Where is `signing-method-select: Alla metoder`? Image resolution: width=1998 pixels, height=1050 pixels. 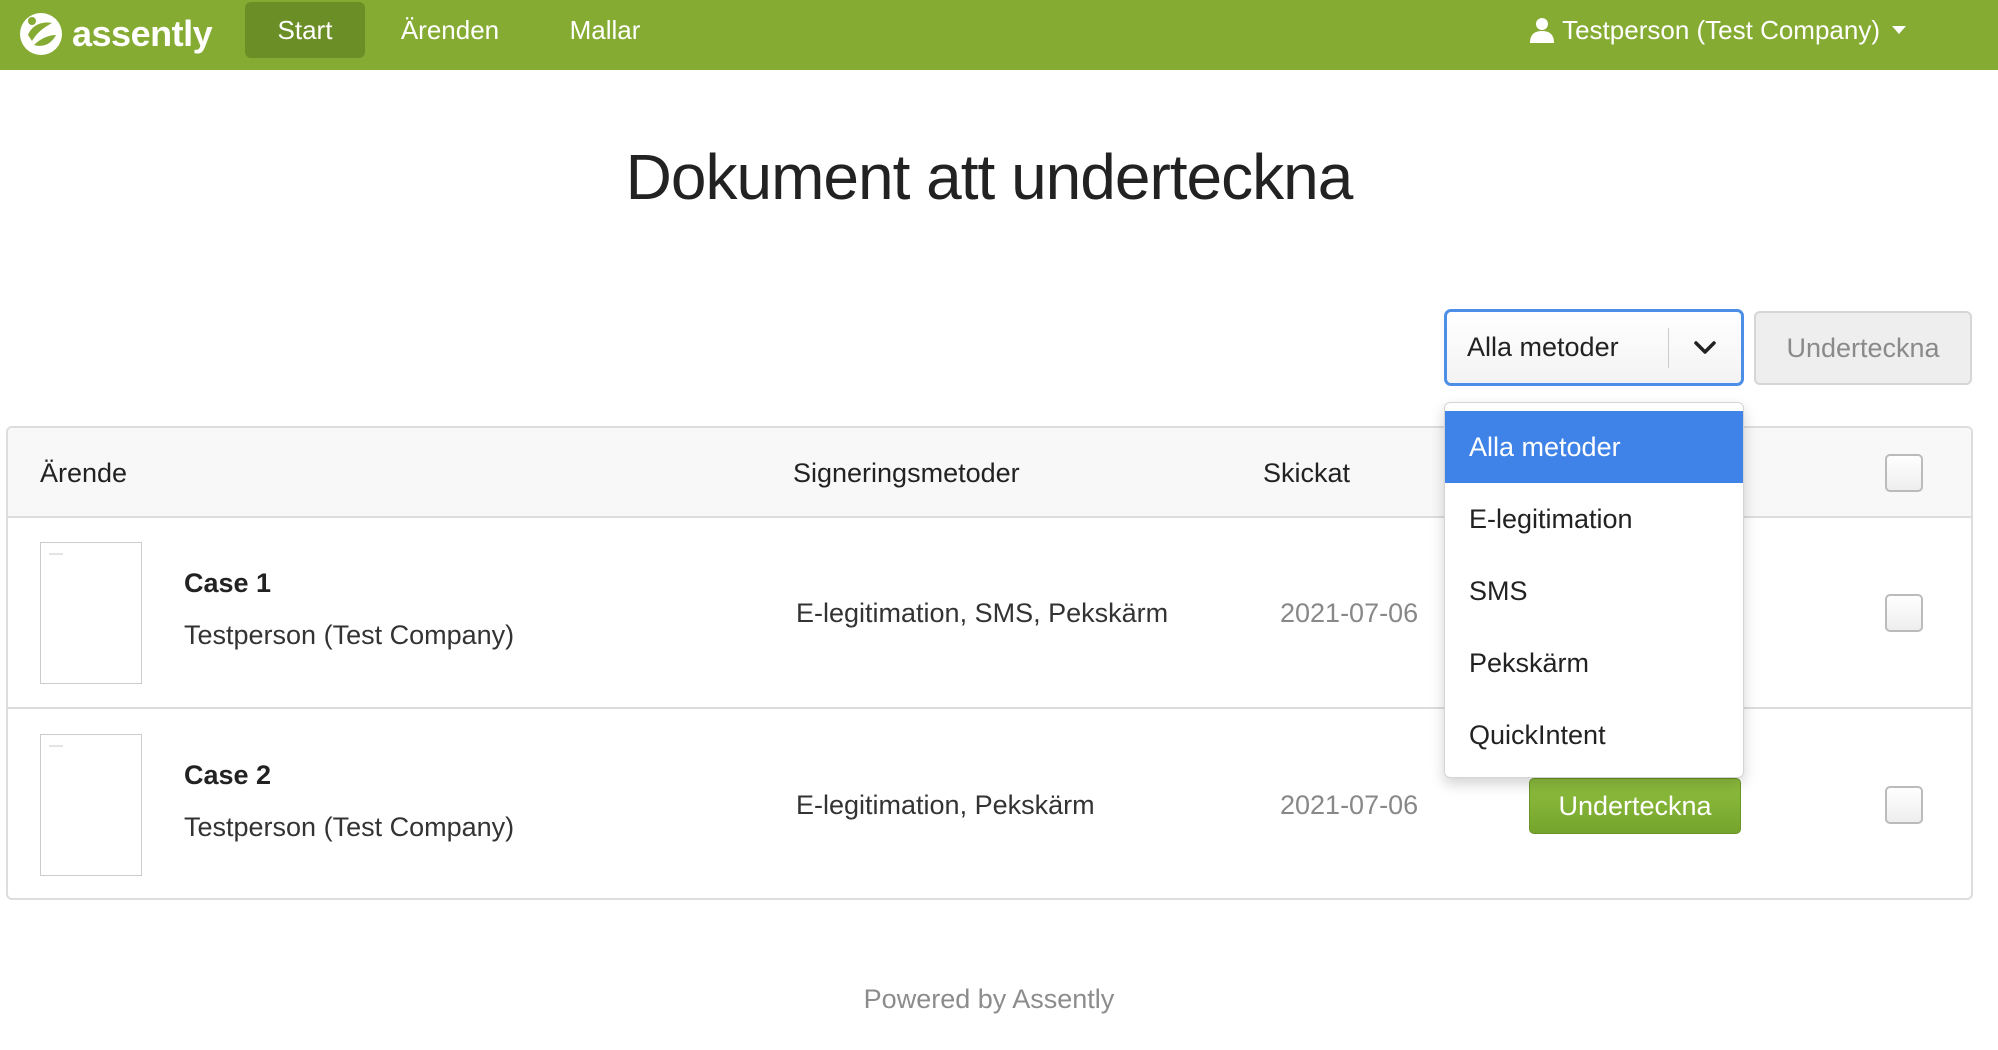 signing-method-select: Alla metoder is located at coordinates (1594, 347).